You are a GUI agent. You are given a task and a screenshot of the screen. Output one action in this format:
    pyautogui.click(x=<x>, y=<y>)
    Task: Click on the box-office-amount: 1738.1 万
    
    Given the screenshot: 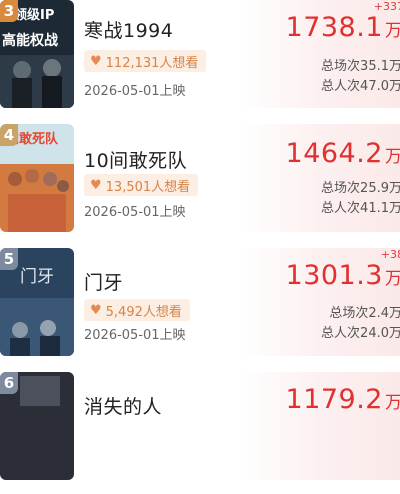 What is the action you would take?
    pyautogui.click(x=343, y=27)
    